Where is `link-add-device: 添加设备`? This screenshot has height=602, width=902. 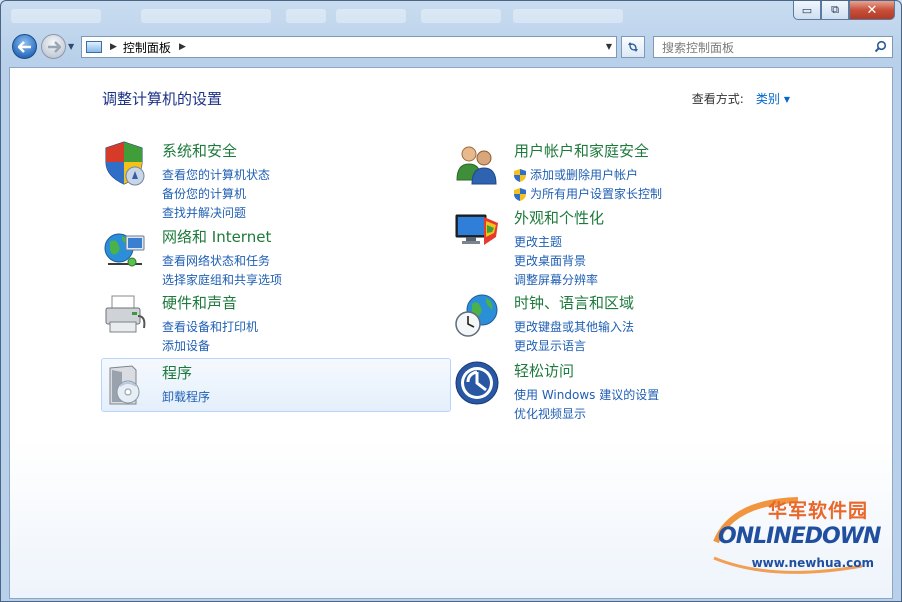 link-add-device: 添加设备 is located at coordinates (210, 346).